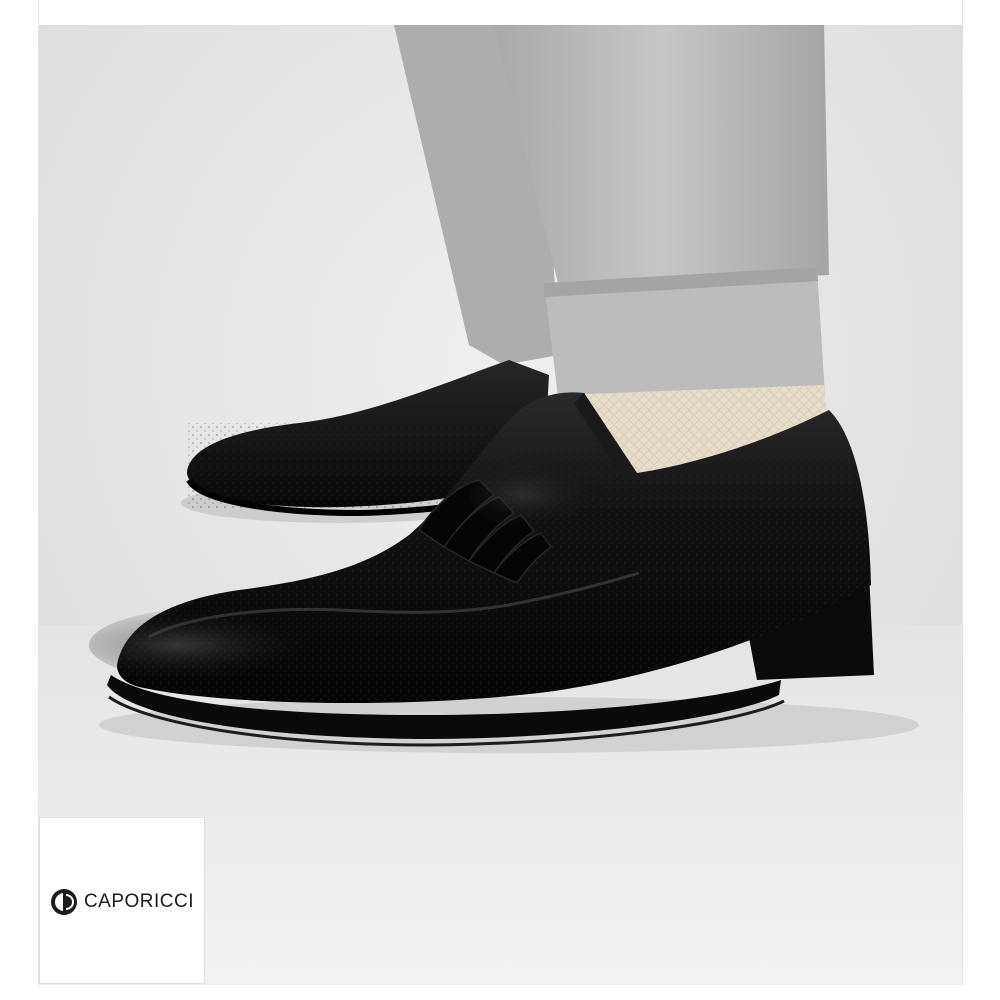  What do you see at coordinates (962, 492) in the screenshot?
I see `frame-divider-right` at bounding box center [962, 492].